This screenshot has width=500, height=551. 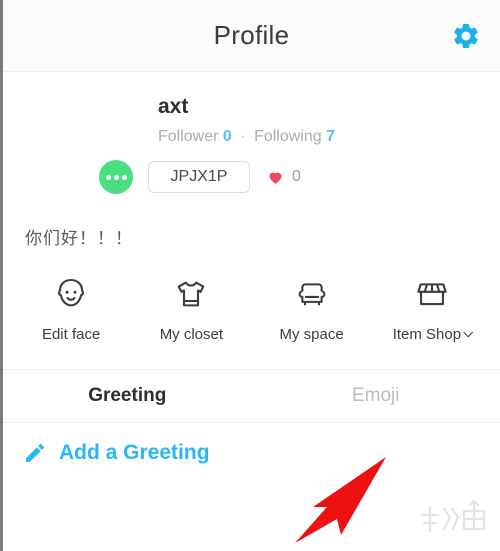 I want to click on menu-label: Item Shop, so click(x=433, y=335).